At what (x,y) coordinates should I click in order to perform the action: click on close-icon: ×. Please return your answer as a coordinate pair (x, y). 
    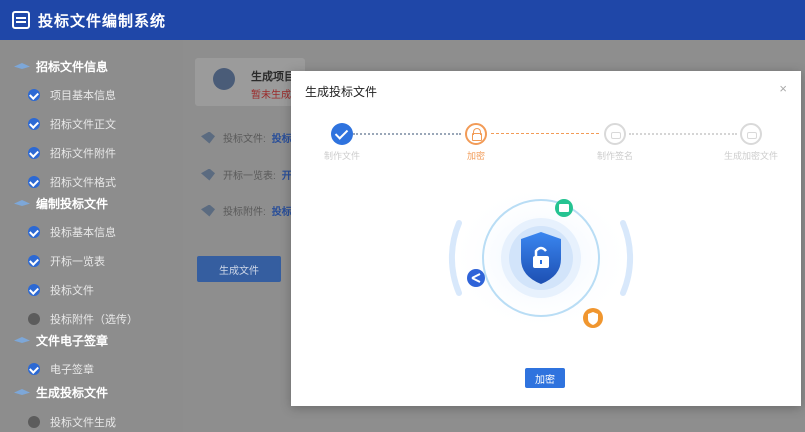
    Looking at the image, I should click on (783, 88).